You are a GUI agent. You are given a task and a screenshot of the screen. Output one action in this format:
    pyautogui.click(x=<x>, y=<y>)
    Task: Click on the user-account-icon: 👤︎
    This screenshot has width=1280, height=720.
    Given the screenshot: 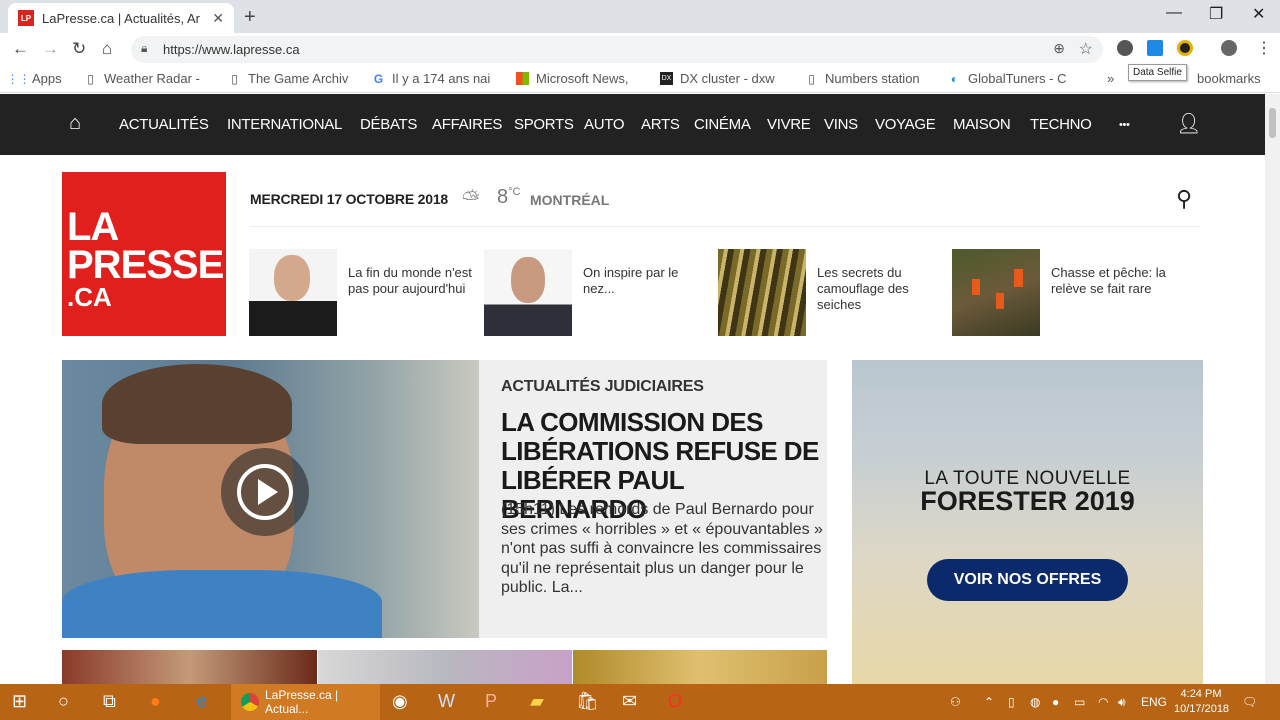 What is the action you would take?
    pyautogui.click(x=1188, y=123)
    